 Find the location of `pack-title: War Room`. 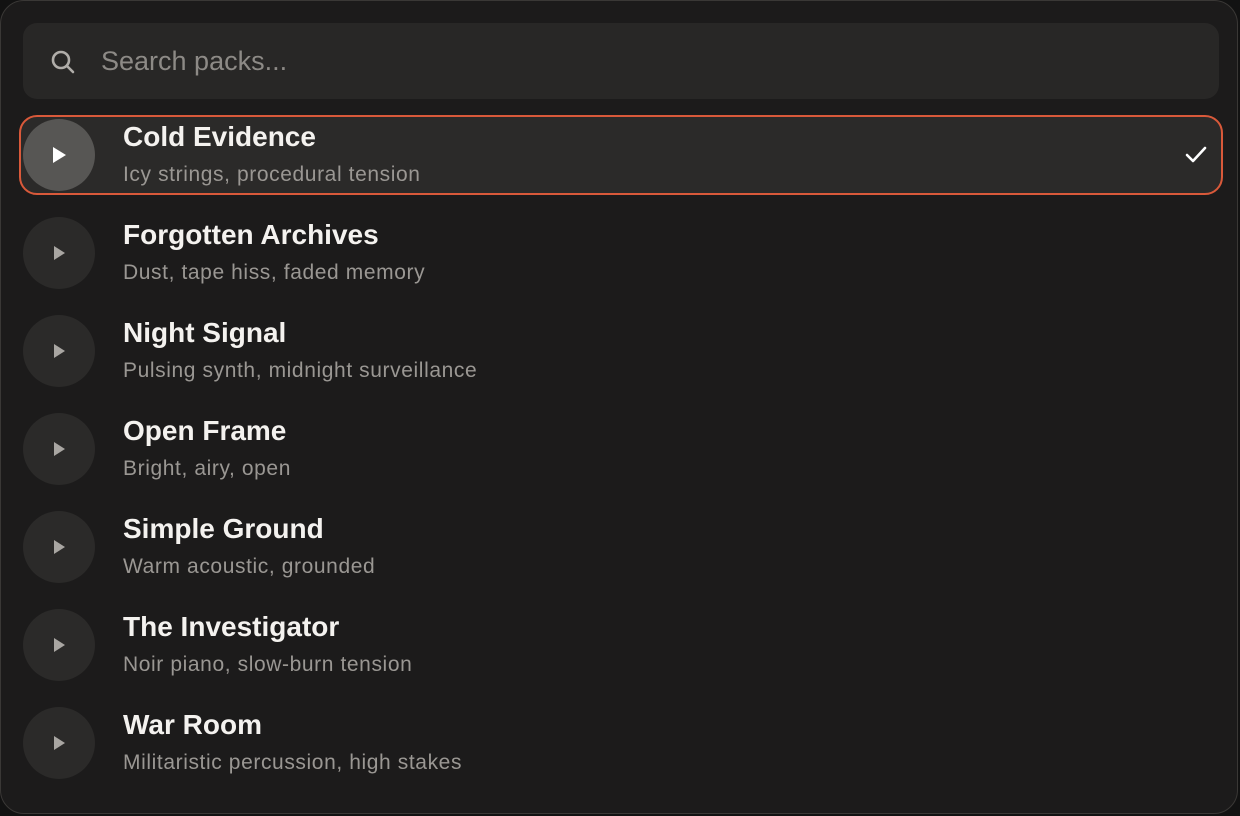

pack-title: War Room is located at coordinates (192, 724).